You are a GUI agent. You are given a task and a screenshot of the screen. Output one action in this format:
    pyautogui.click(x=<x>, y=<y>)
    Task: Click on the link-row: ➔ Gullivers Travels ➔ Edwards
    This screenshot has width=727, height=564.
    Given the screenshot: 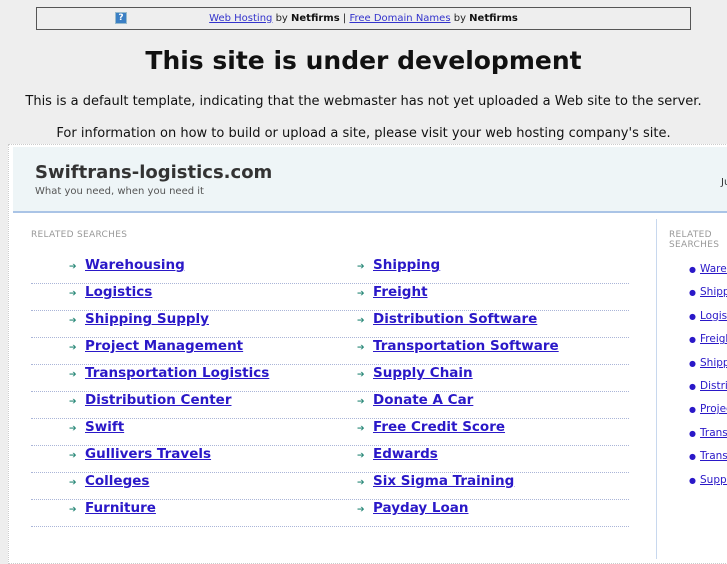 What is the action you would take?
    pyautogui.click(x=330, y=459)
    